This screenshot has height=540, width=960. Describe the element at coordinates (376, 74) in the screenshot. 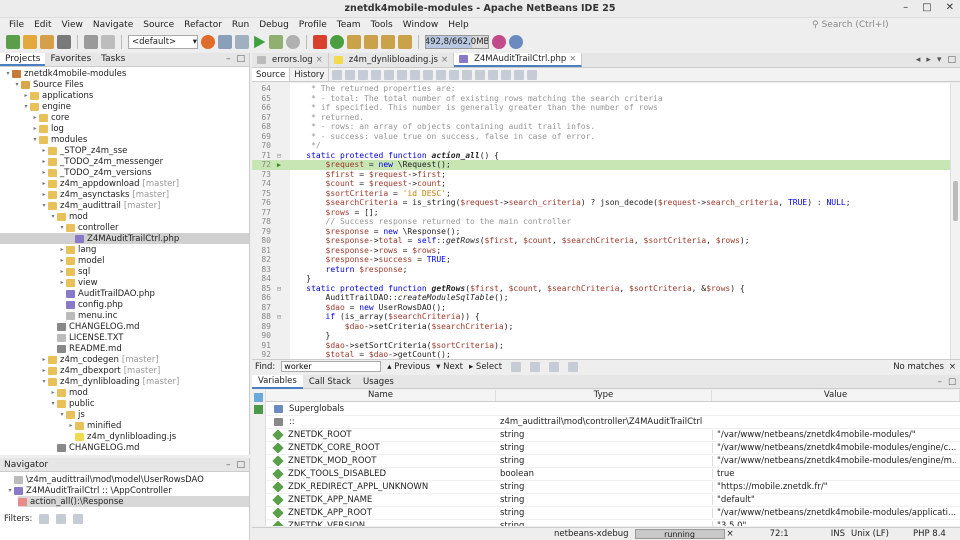

I see `find-previous-icon` at that location.